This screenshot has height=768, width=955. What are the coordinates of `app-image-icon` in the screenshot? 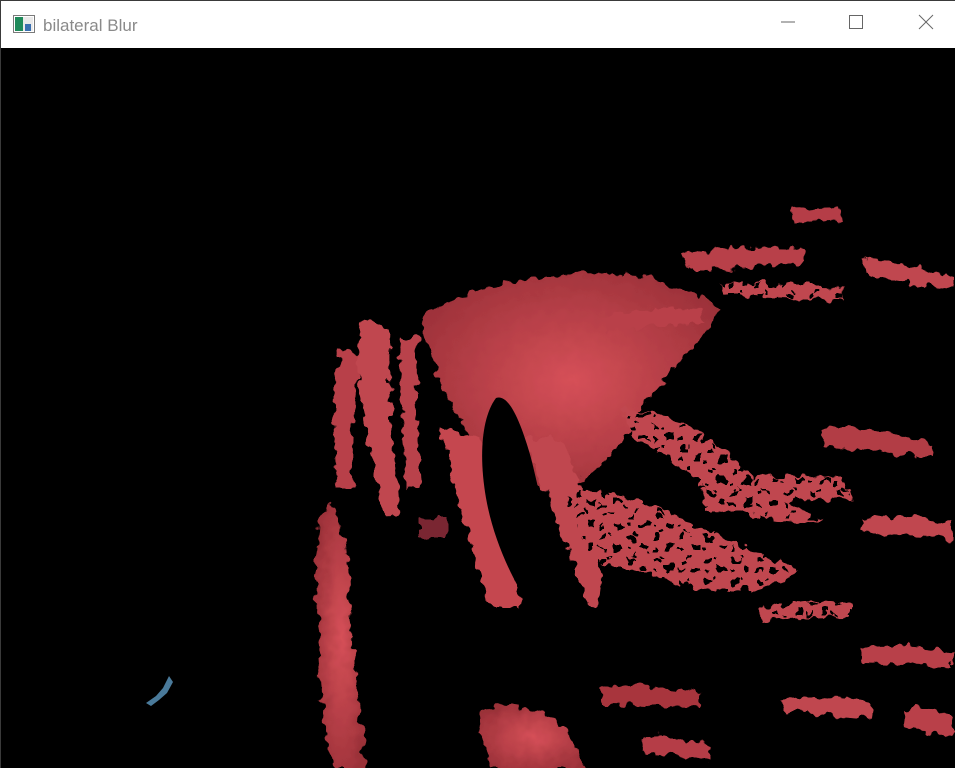 It's located at (24, 24).